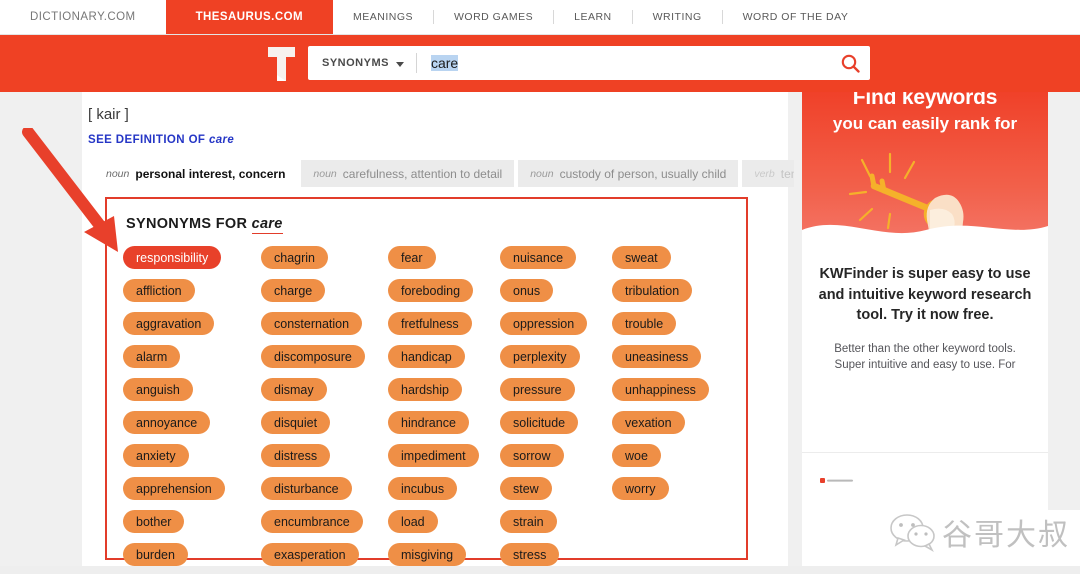  I want to click on pos-tab-2-sense: custody of person, usually child, so click(643, 173).